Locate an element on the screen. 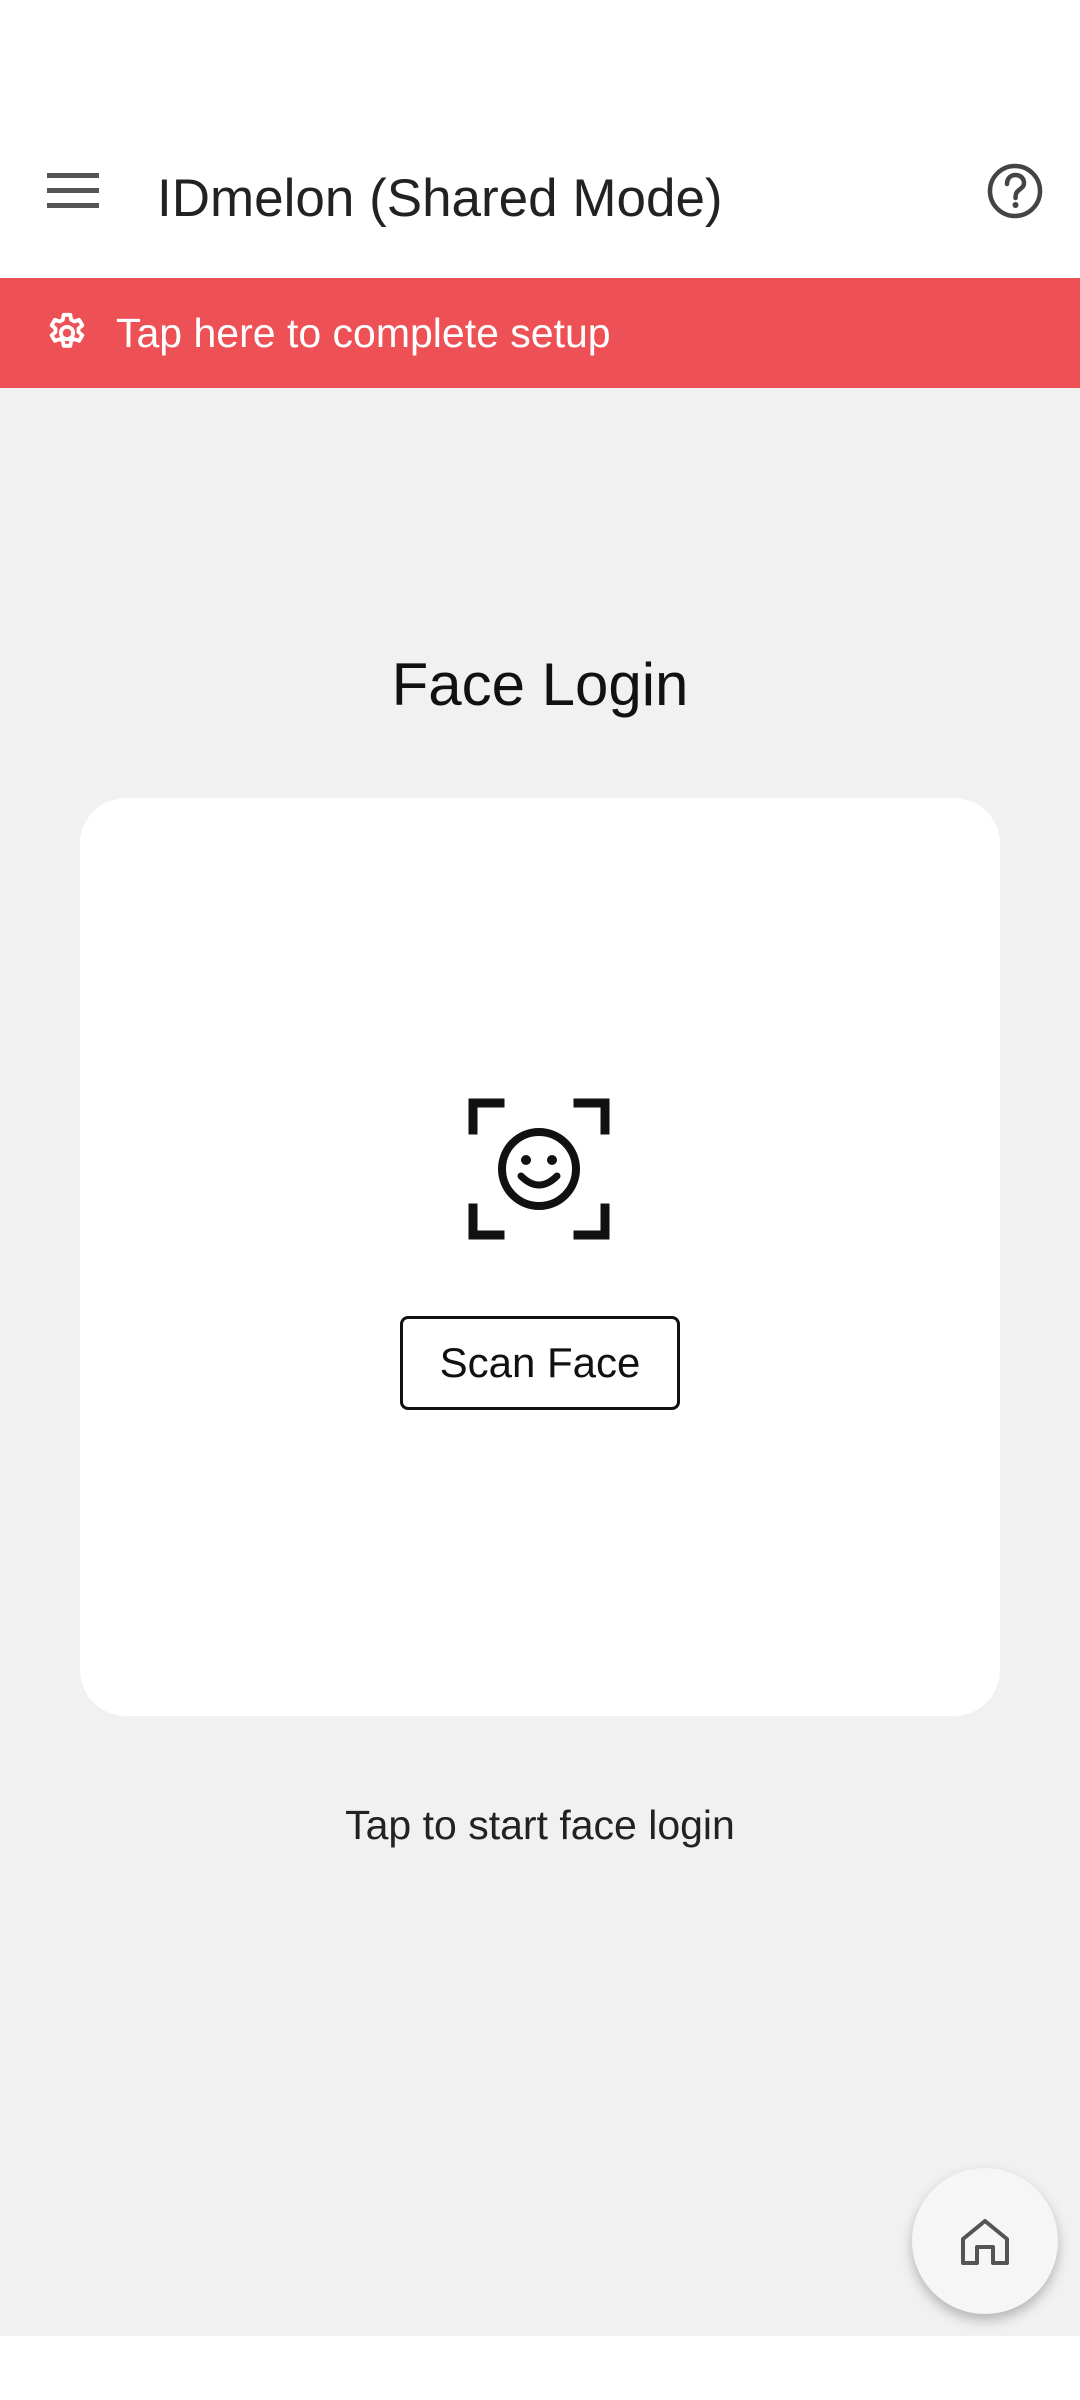  menu-button is located at coordinates (73, 191).